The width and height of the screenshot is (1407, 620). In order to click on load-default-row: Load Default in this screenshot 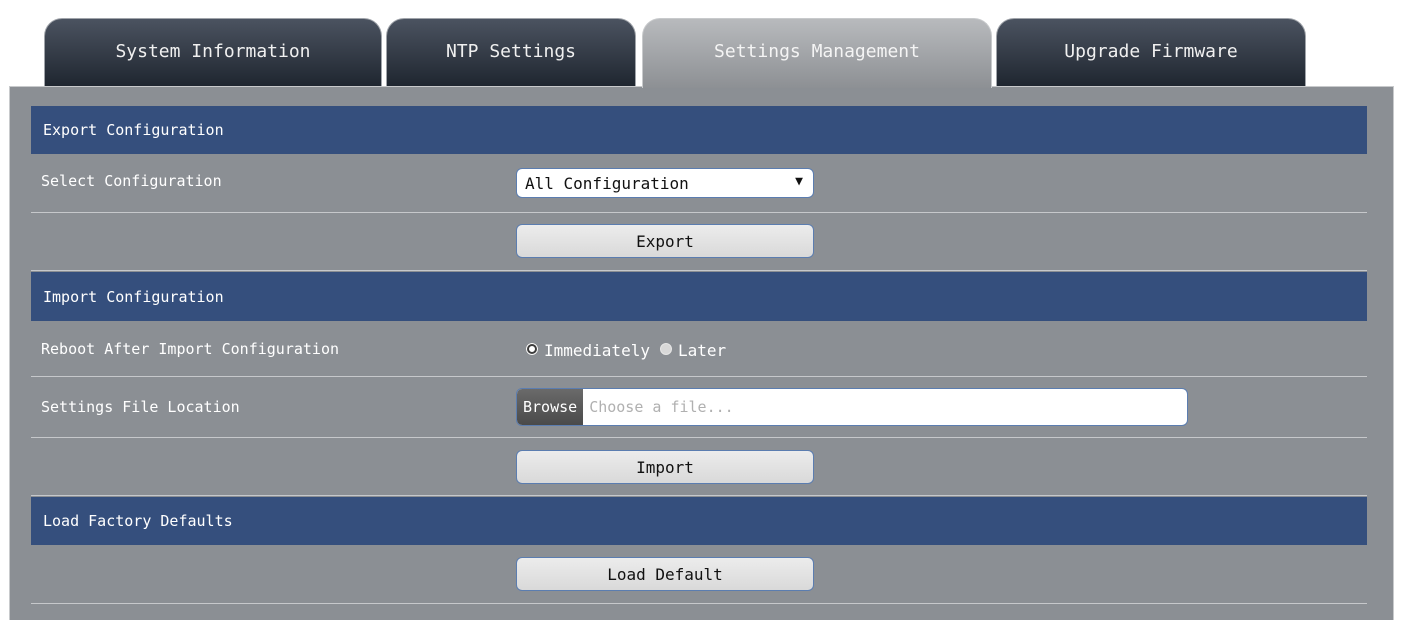, I will do `click(699, 574)`.